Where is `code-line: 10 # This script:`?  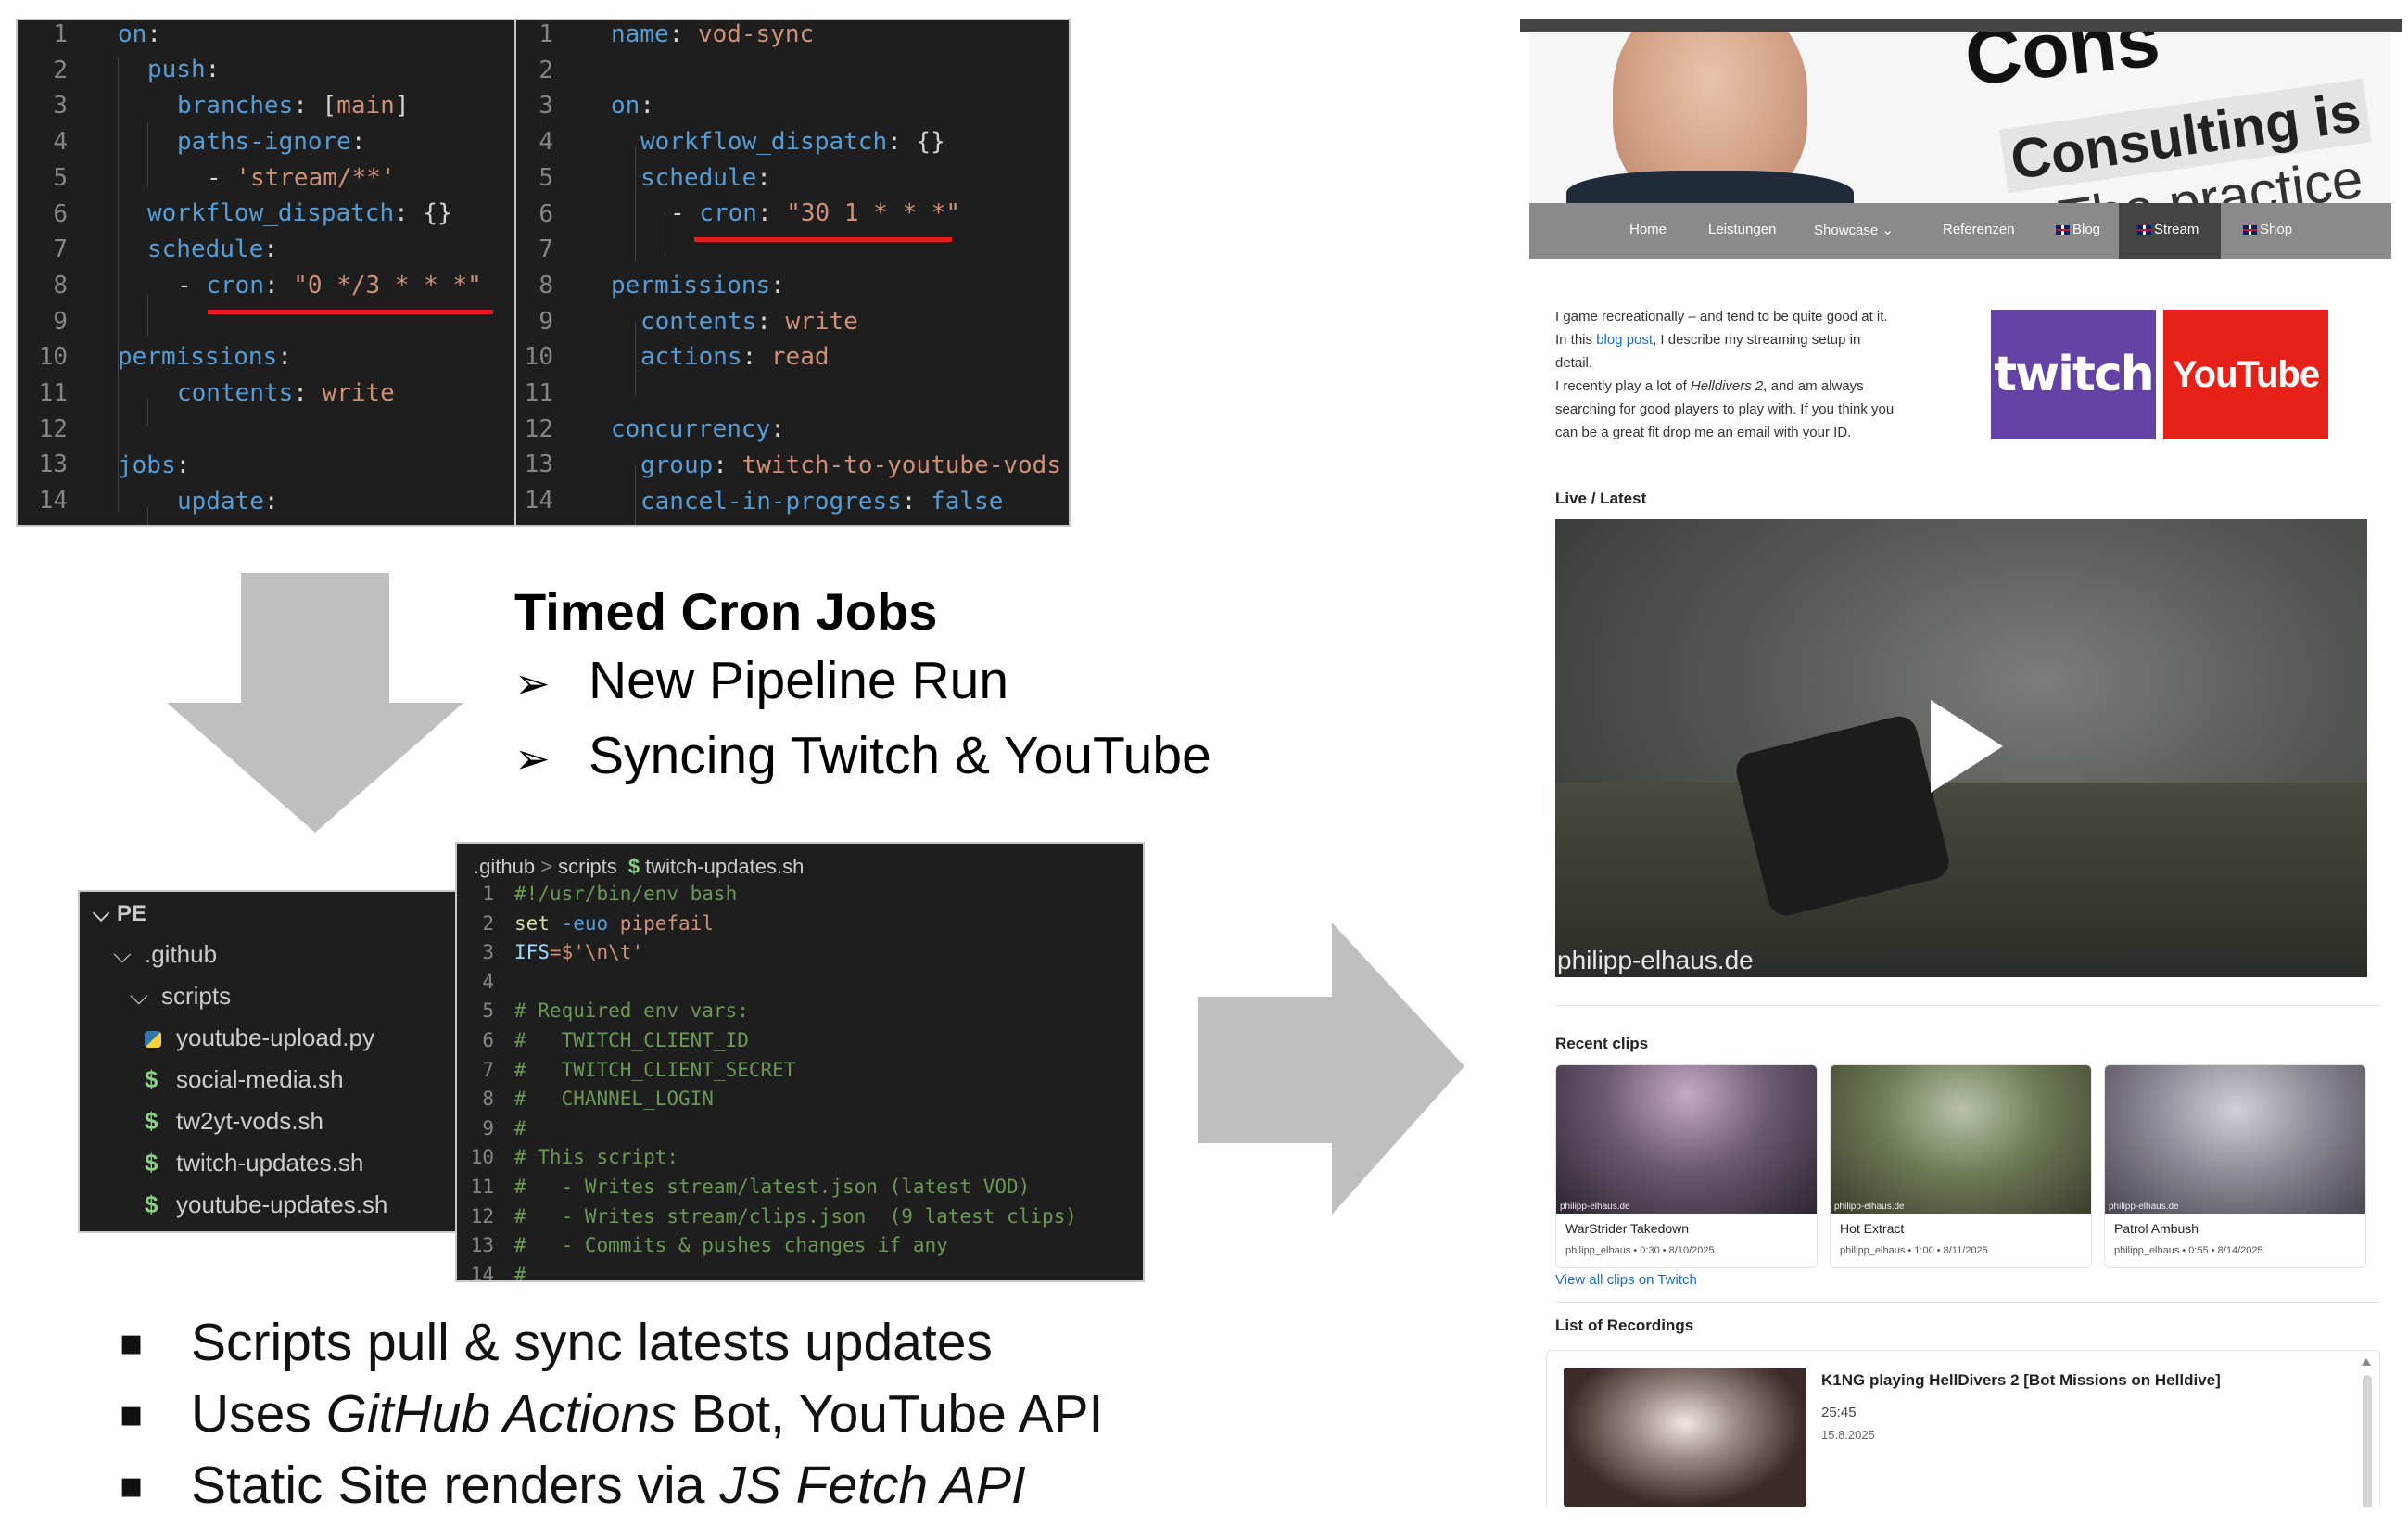 code-line: 10 # This script: is located at coordinates (568, 1159).